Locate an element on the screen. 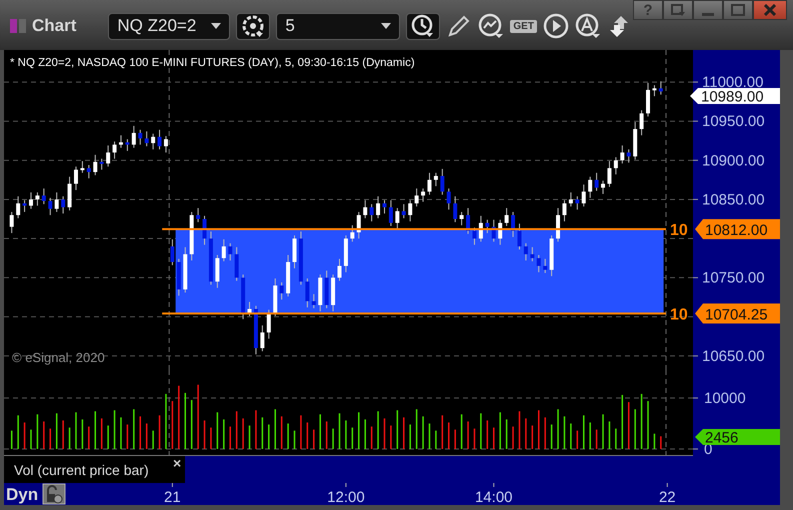  time-label: 21 is located at coordinates (172, 497).